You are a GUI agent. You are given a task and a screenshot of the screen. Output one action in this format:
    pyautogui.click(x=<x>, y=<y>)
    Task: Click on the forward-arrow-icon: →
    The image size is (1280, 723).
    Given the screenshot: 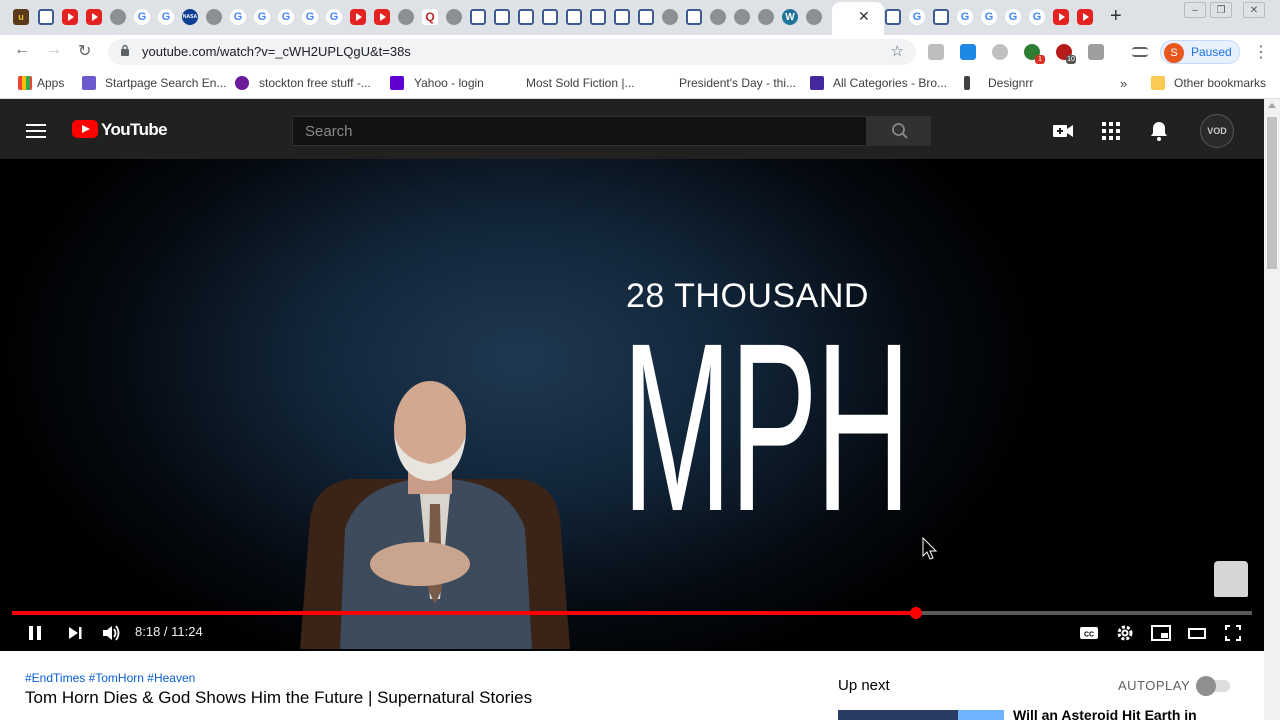 What is the action you would take?
    pyautogui.click(x=54, y=50)
    